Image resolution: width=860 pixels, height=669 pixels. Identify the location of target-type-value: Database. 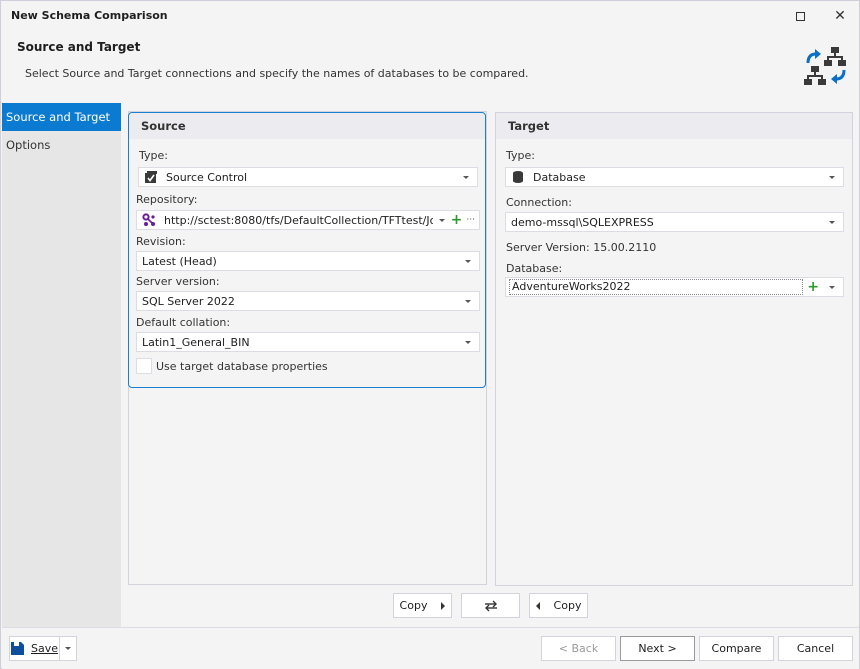
(559, 177).